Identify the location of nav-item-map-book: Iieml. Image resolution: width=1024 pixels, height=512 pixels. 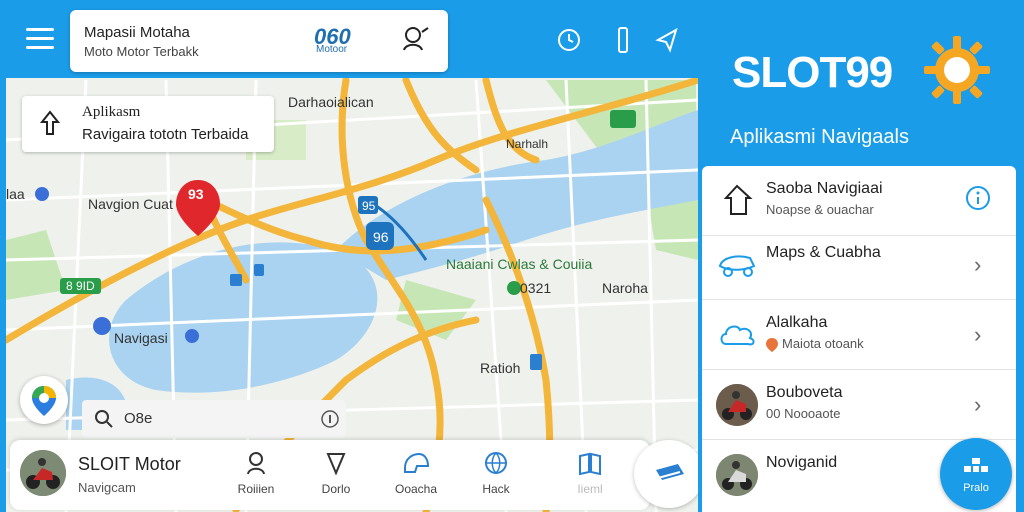
(590, 478).